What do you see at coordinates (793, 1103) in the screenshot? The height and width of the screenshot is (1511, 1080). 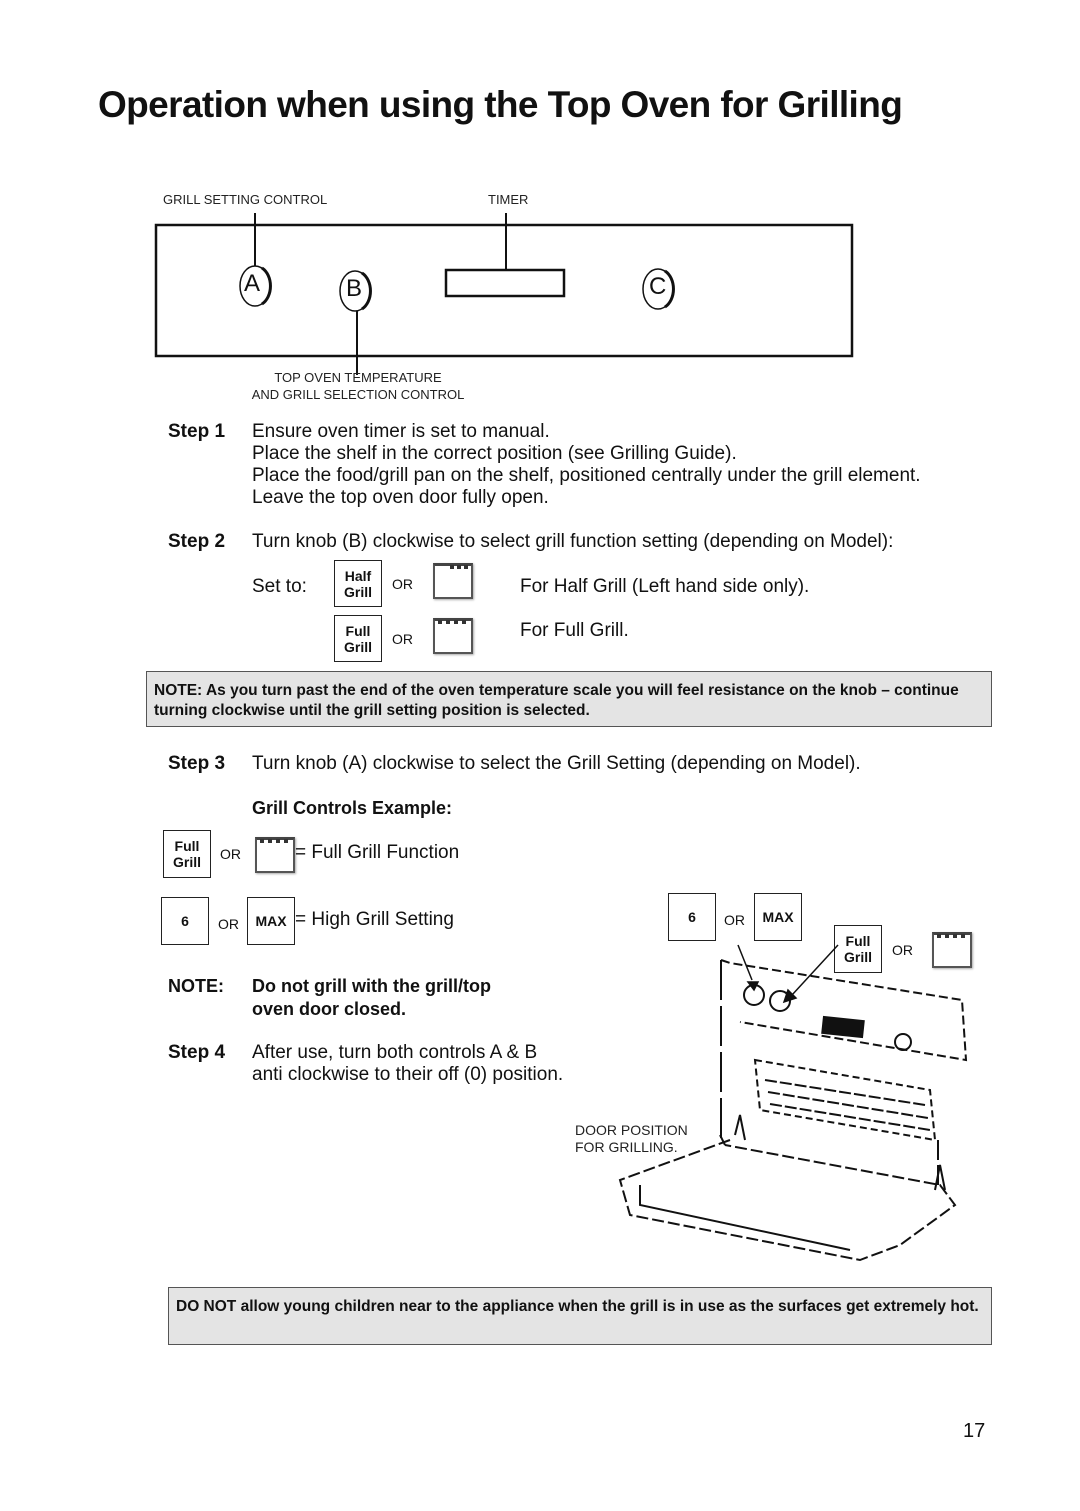 I see `oven-illustration` at bounding box center [793, 1103].